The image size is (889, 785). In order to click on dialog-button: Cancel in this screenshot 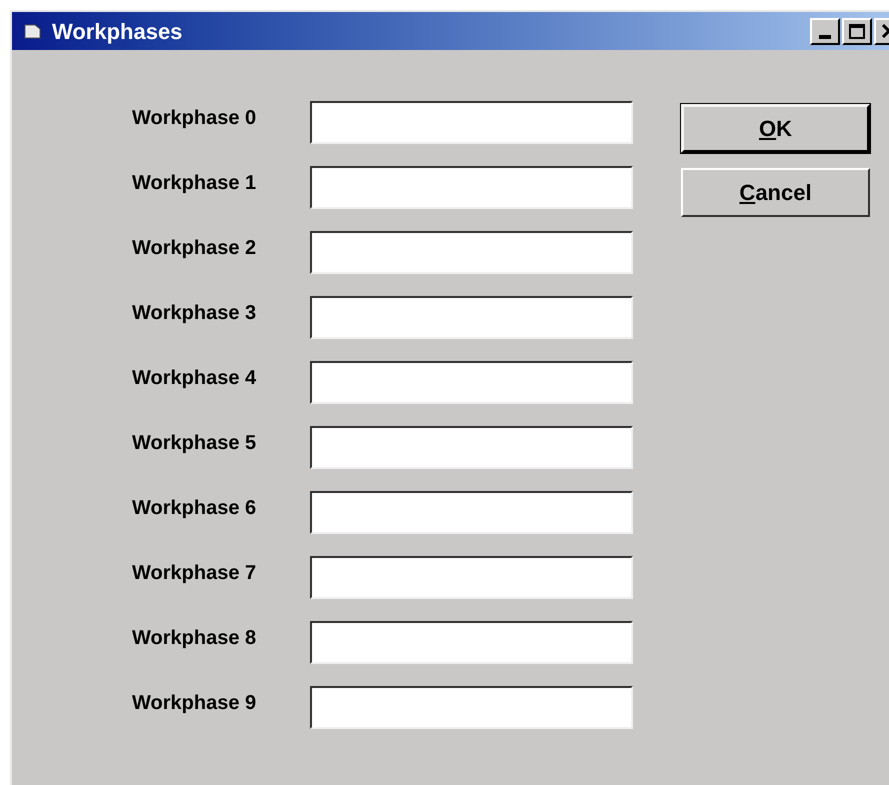, I will do `click(775, 192)`.